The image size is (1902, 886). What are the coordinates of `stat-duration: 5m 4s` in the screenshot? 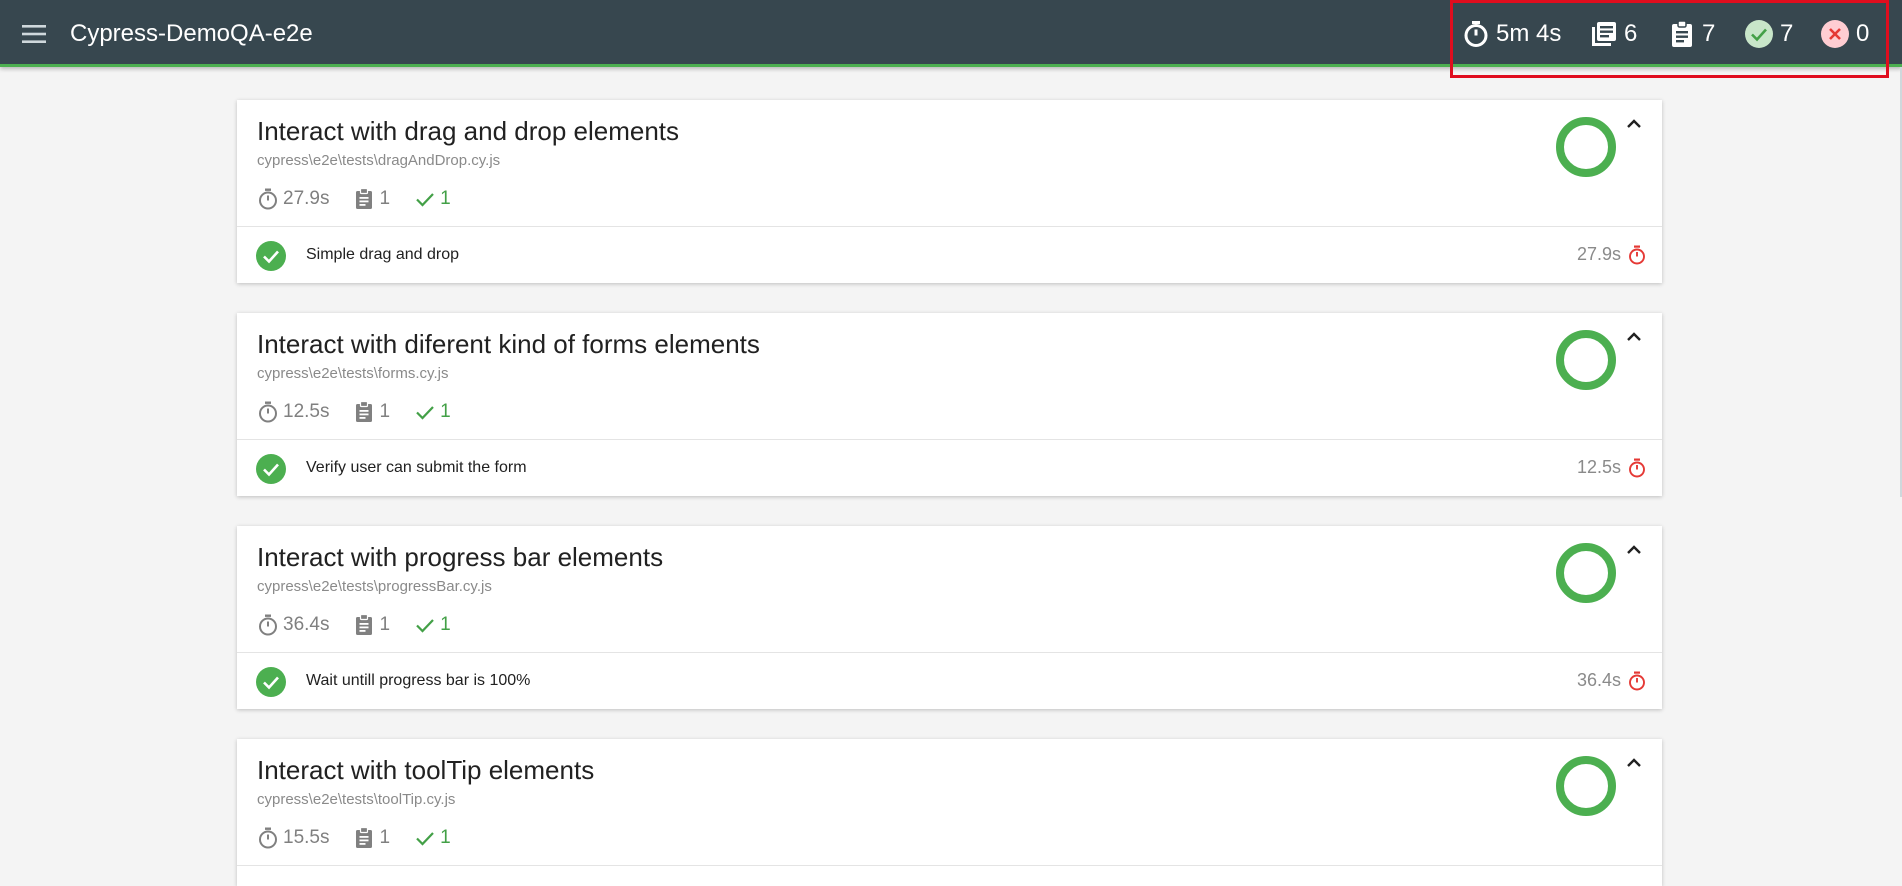 It's located at (1511, 34).